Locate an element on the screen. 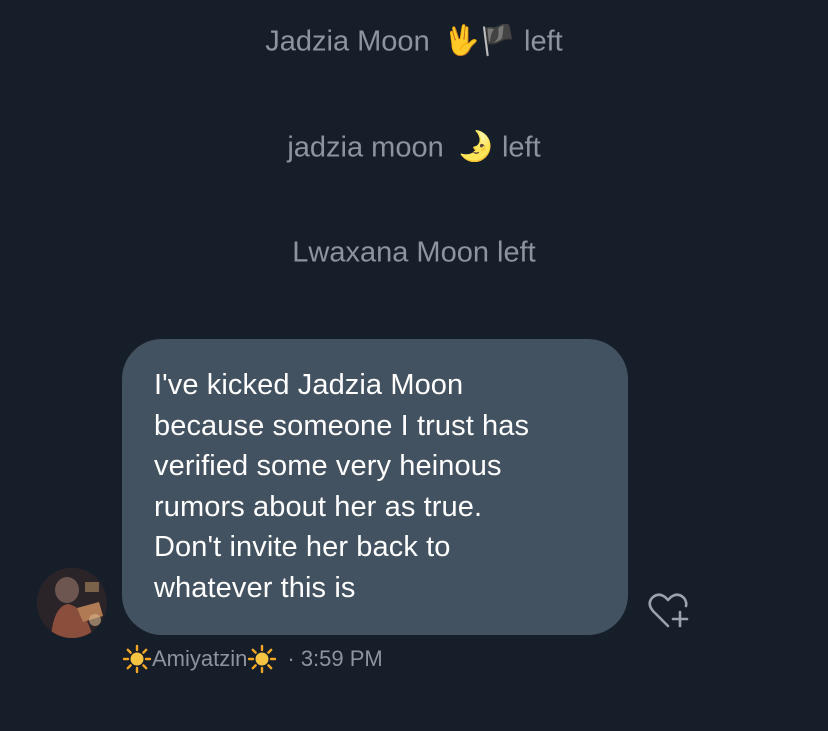 The height and width of the screenshot is (731, 828). message-line: verified some very heinous is located at coordinates (328, 466).